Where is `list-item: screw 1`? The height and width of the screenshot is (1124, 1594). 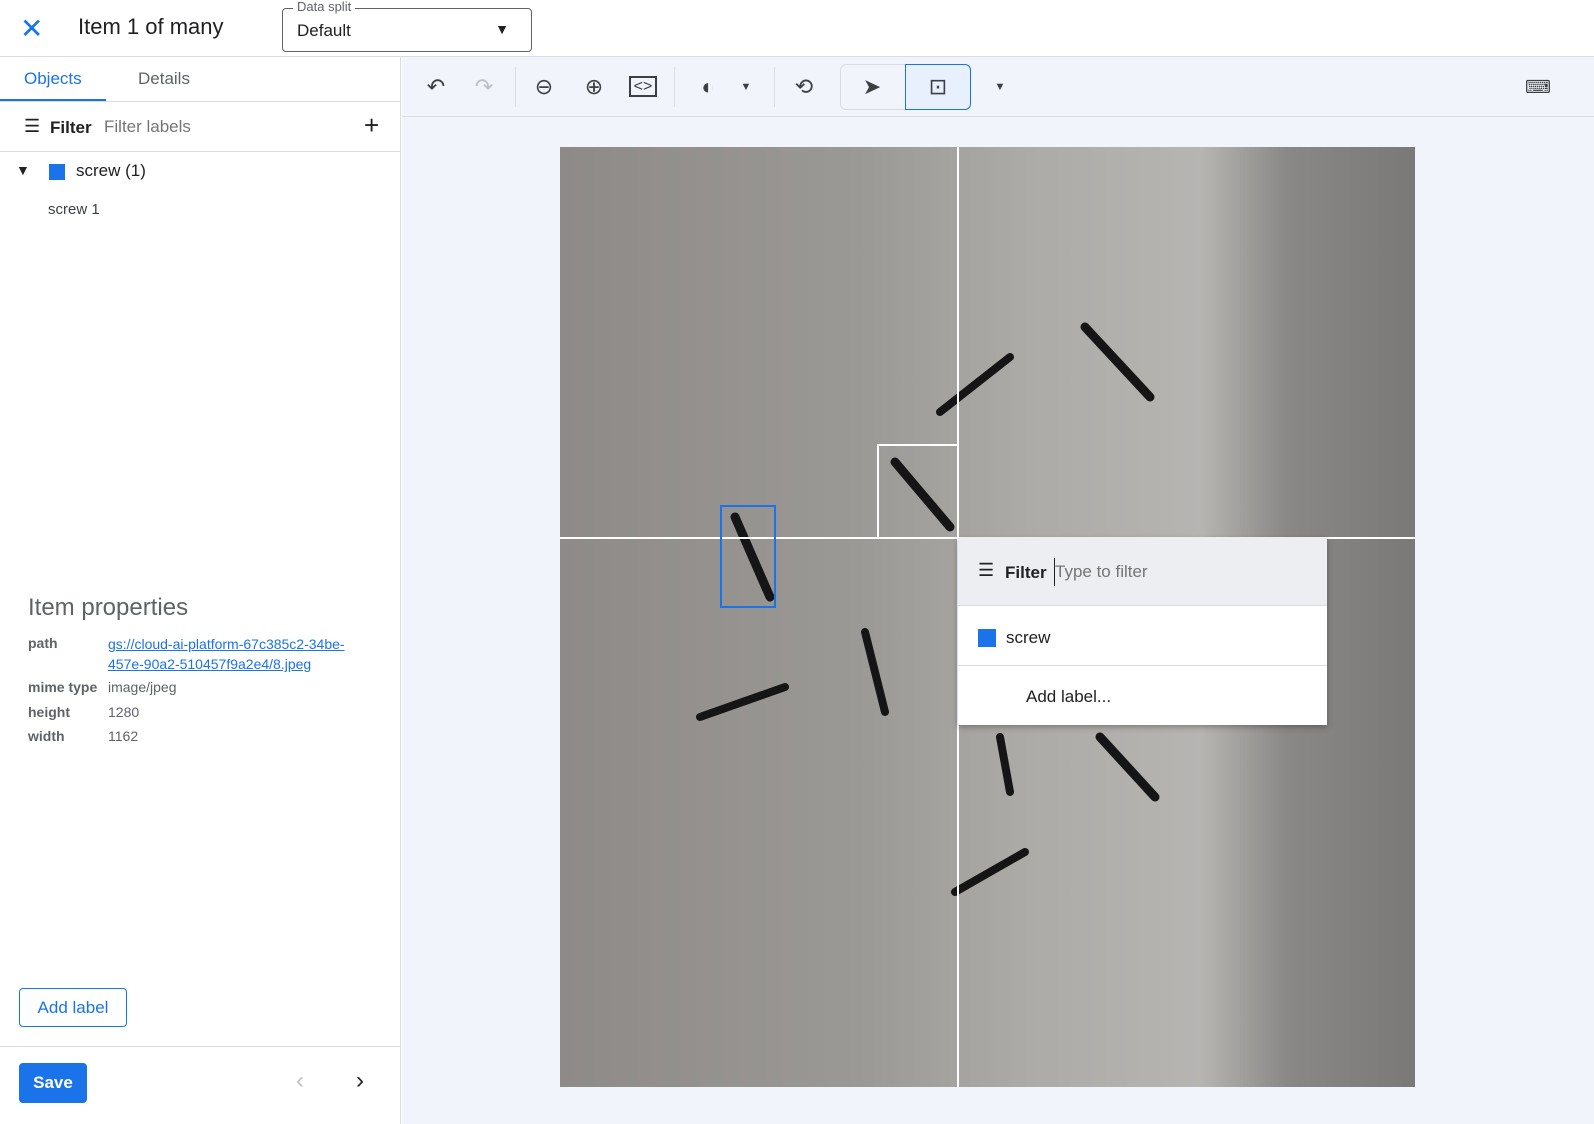 list-item: screw 1 is located at coordinates (74, 209).